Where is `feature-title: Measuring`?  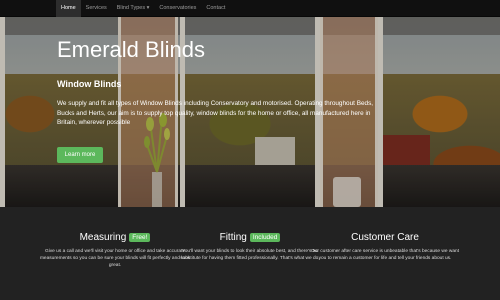
feature-title: Measuring is located at coordinates (103, 237).